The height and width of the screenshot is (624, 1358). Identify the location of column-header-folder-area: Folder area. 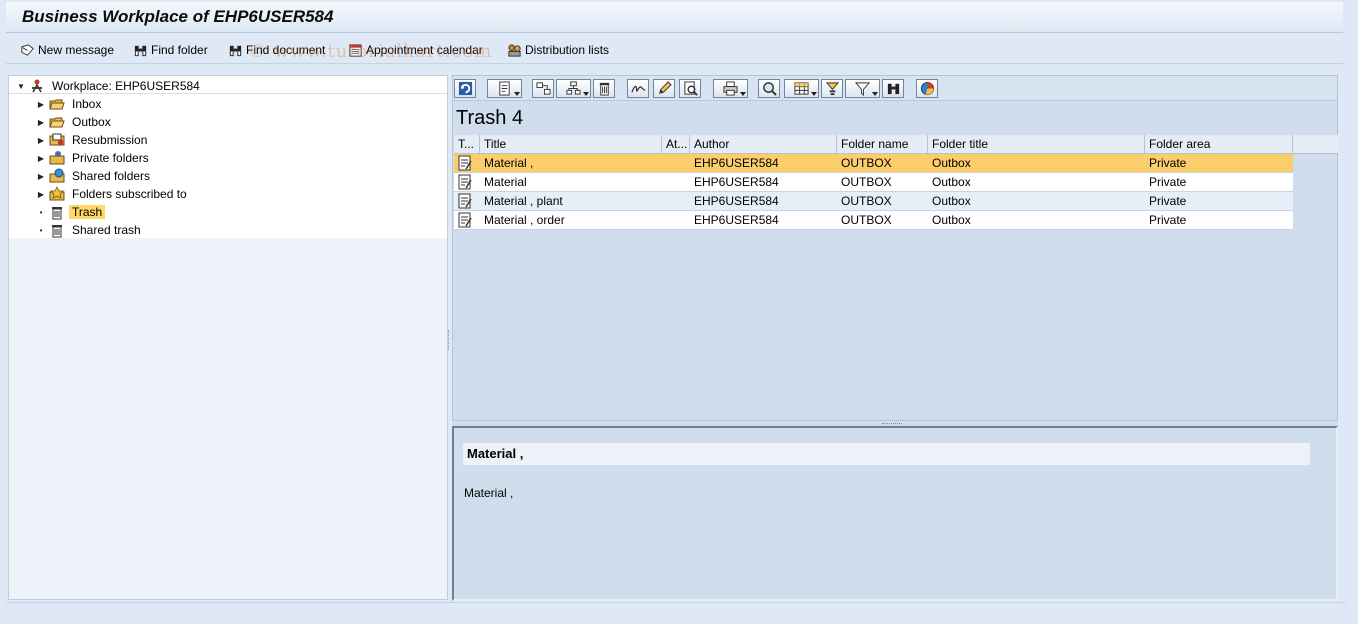
(1219, 144).